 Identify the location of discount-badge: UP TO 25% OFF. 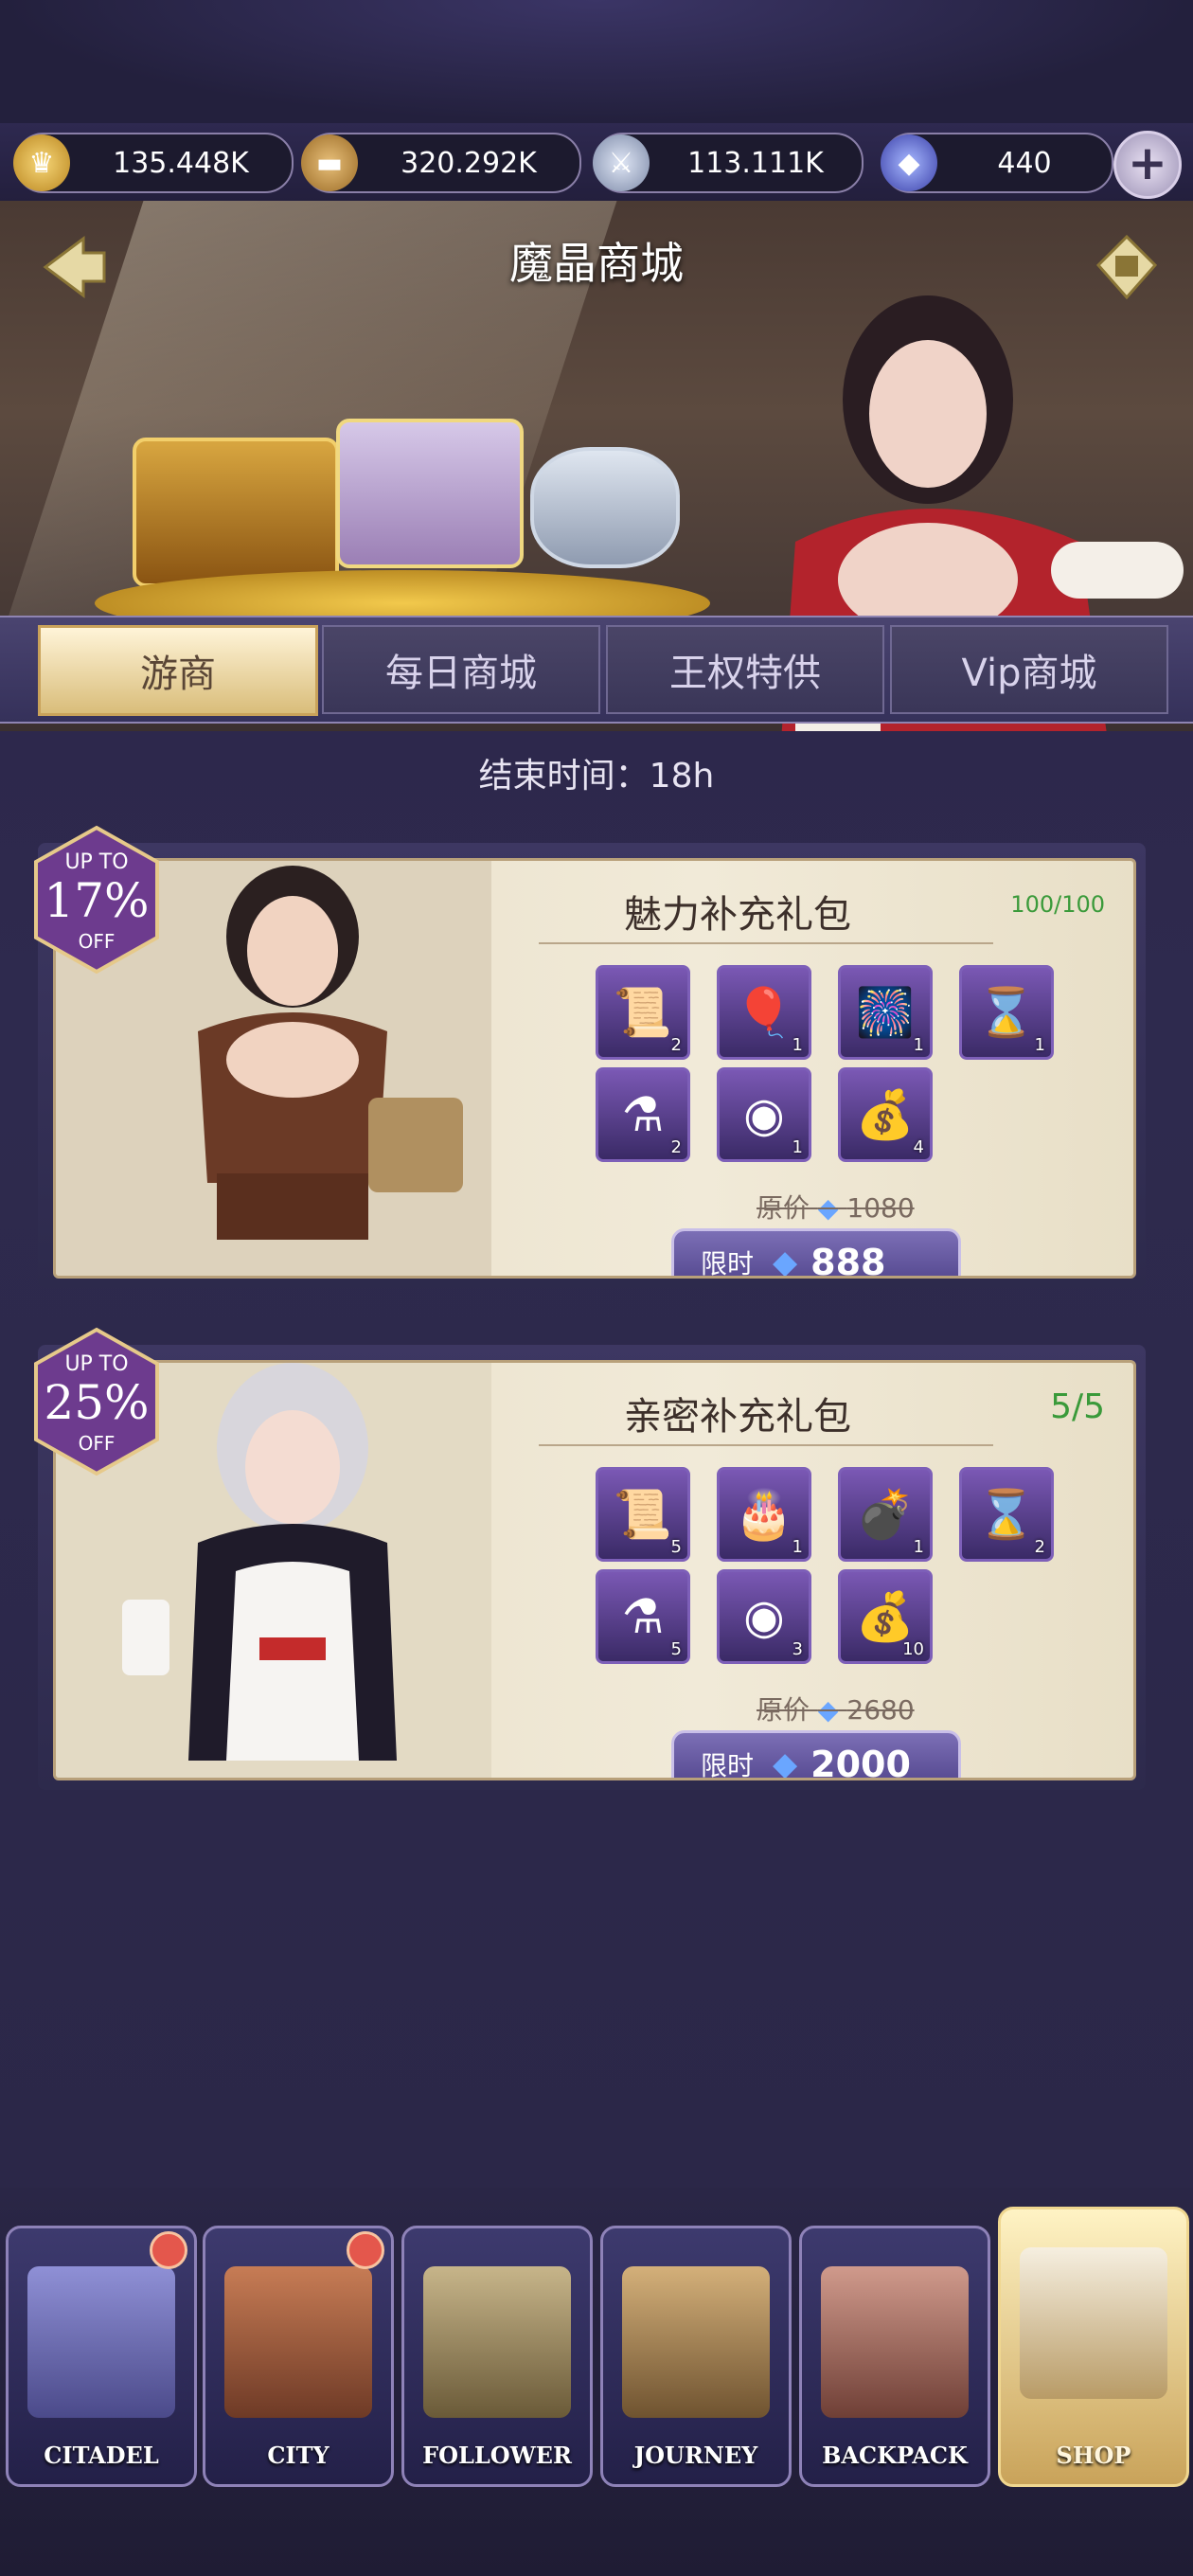
(96, 1401).